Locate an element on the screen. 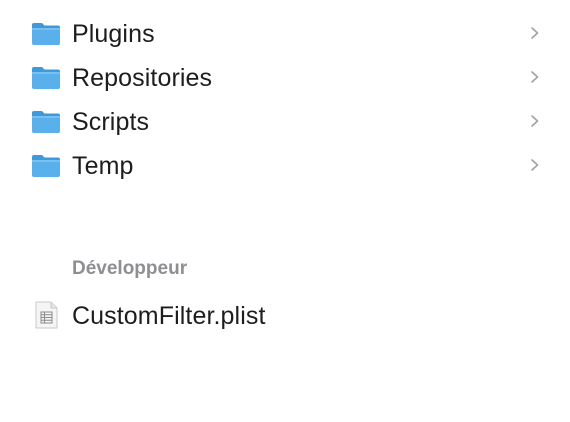 This screenshot has height=422, width=570. file-label: CustomFilter.plist is located at coordinates (169, 316).